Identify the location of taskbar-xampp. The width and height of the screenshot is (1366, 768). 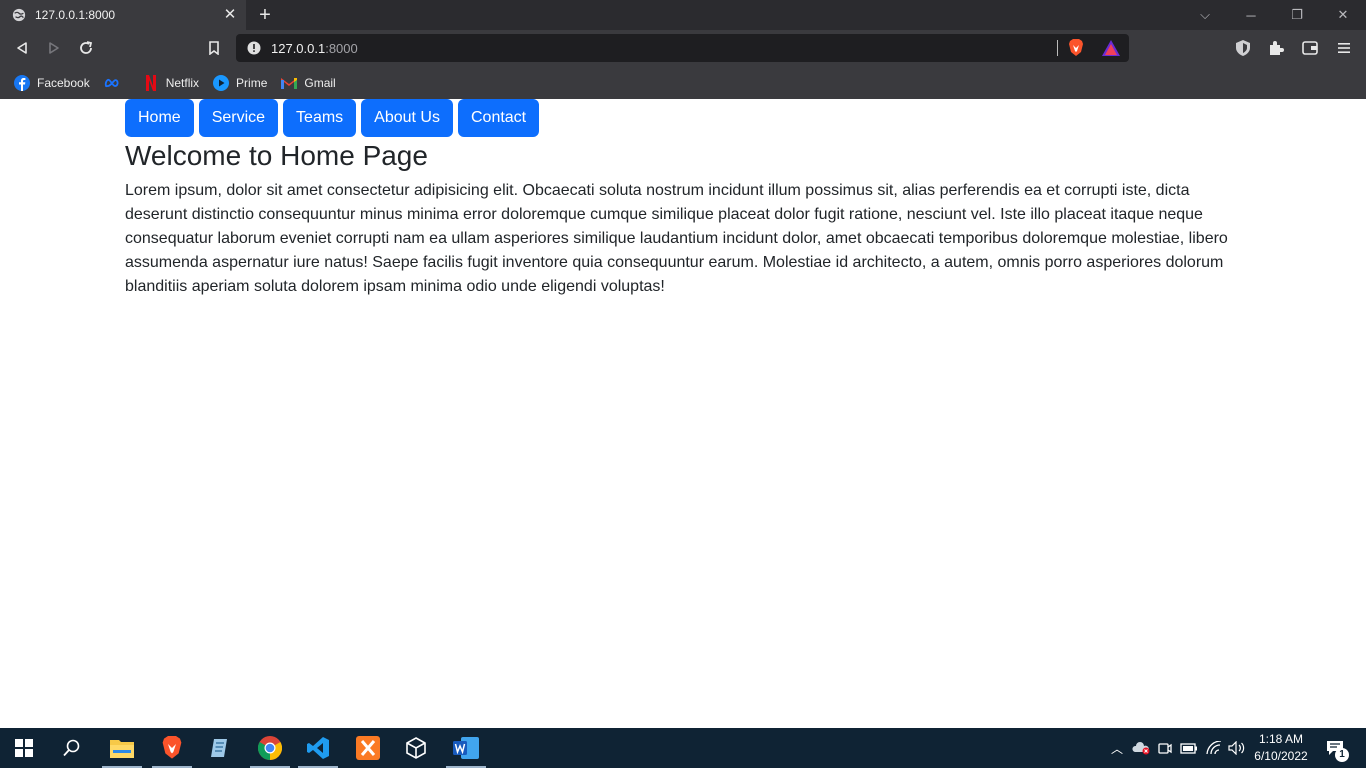
(368, 748).